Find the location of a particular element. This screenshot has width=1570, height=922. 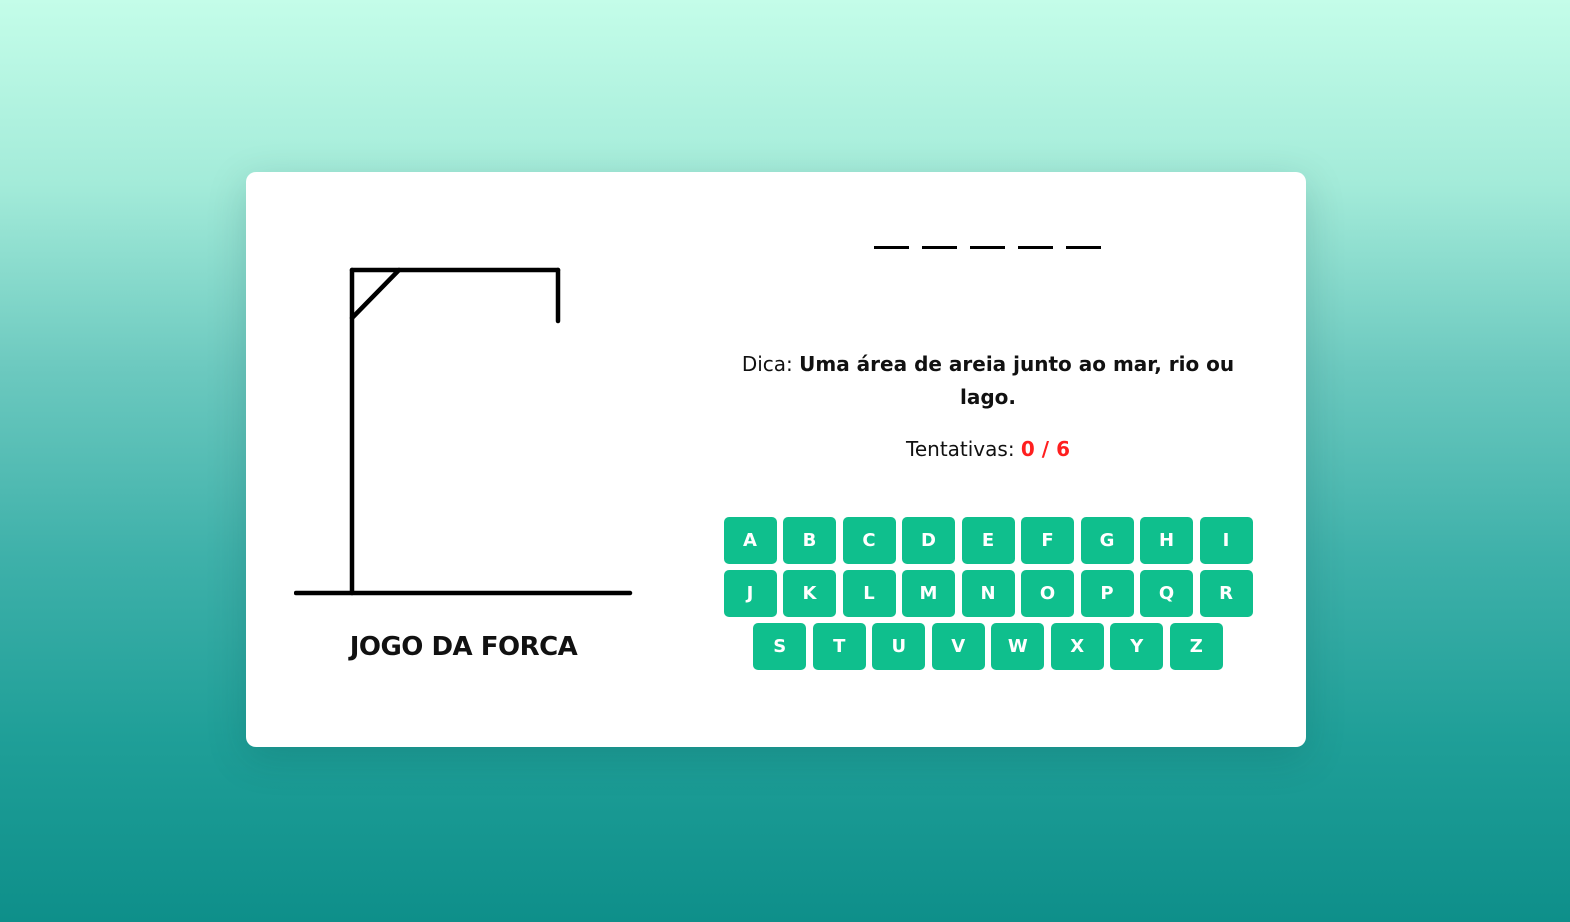

key-p: P is located at coordinates (1107, 593).